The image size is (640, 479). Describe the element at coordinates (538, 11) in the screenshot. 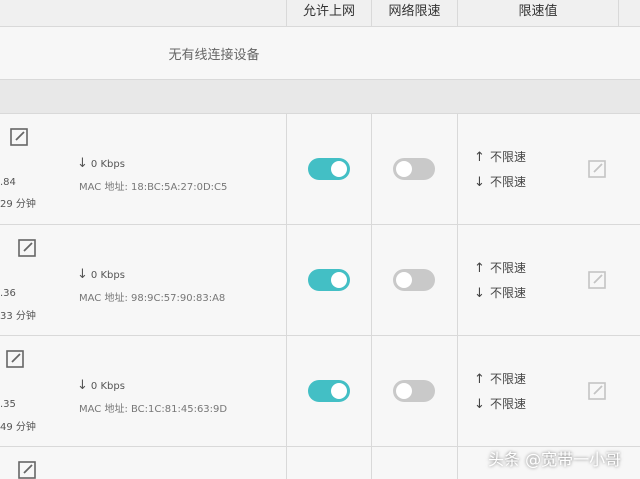

I see `header-limit-value: 限速值` at that location.